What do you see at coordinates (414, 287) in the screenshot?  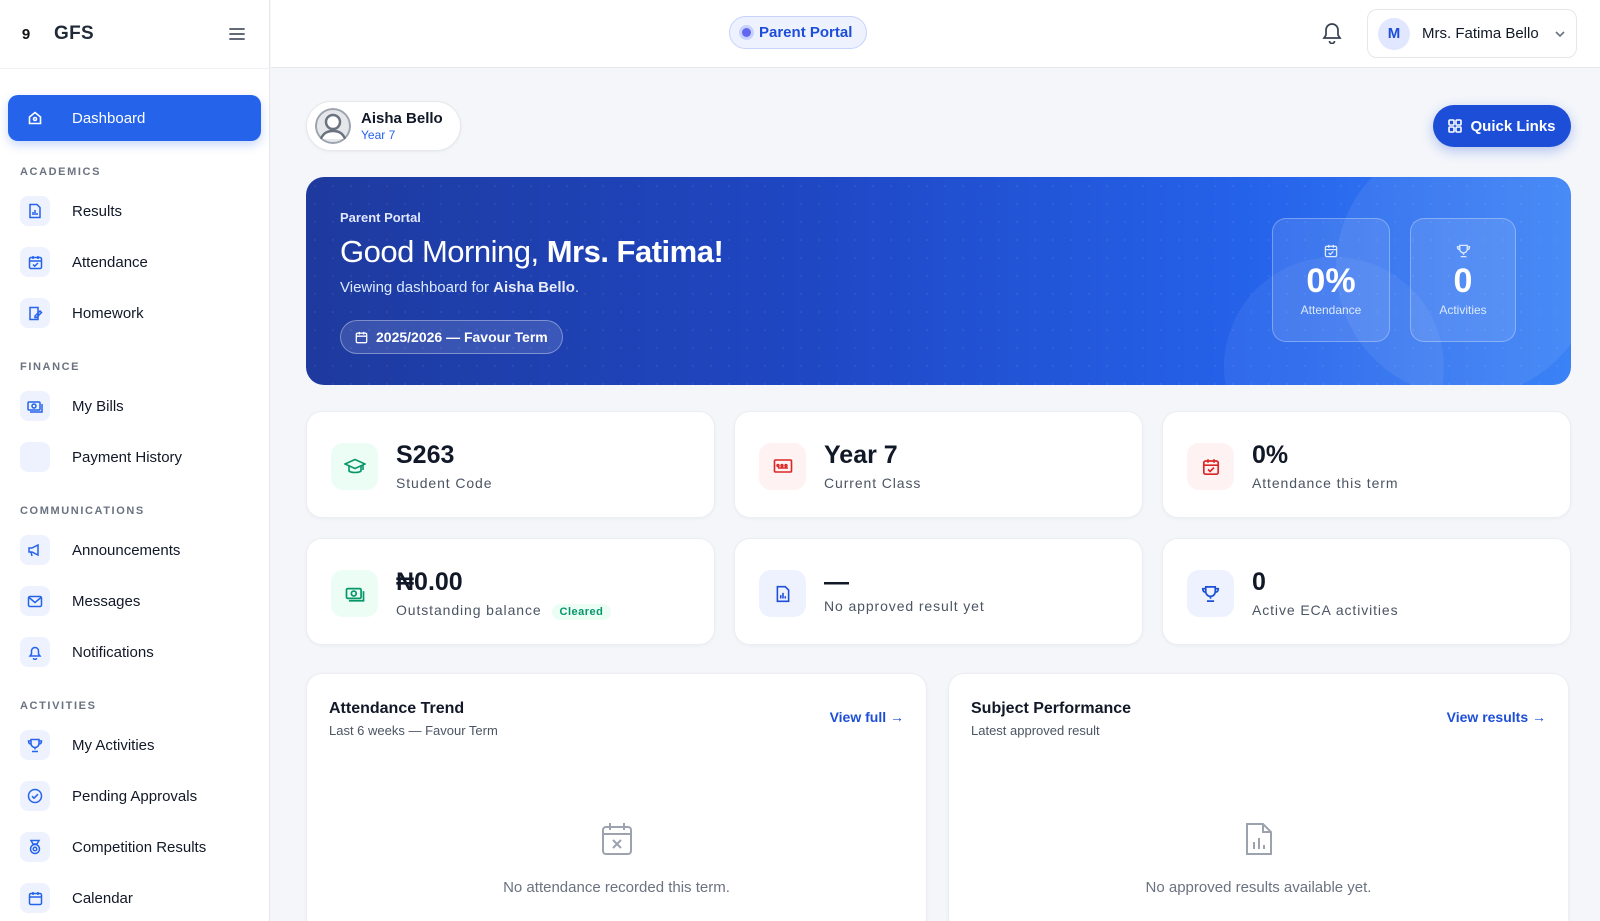 I see `subtitle-prefix: Viewing dashboard for` at bounding box center [414, 287].